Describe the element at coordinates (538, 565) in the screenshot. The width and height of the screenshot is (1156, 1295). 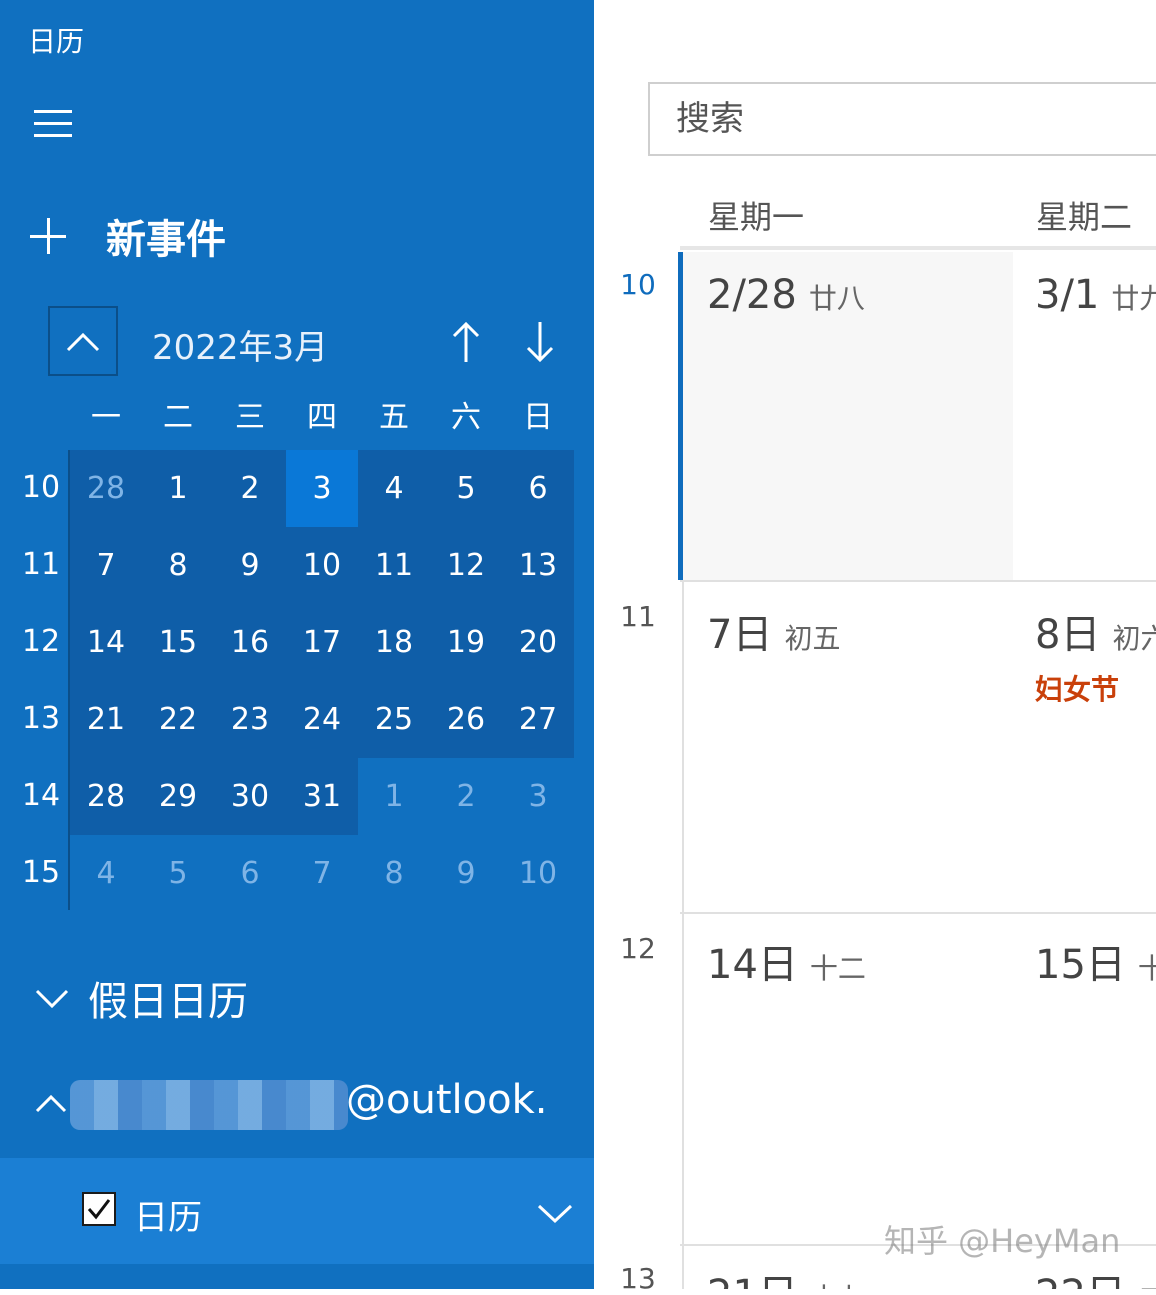
I see `mini-calendar-day: 13` at that location.